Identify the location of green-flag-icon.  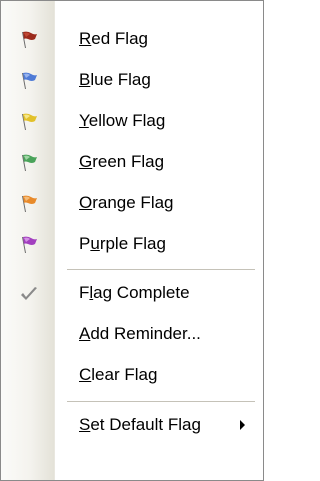
(29, 162).